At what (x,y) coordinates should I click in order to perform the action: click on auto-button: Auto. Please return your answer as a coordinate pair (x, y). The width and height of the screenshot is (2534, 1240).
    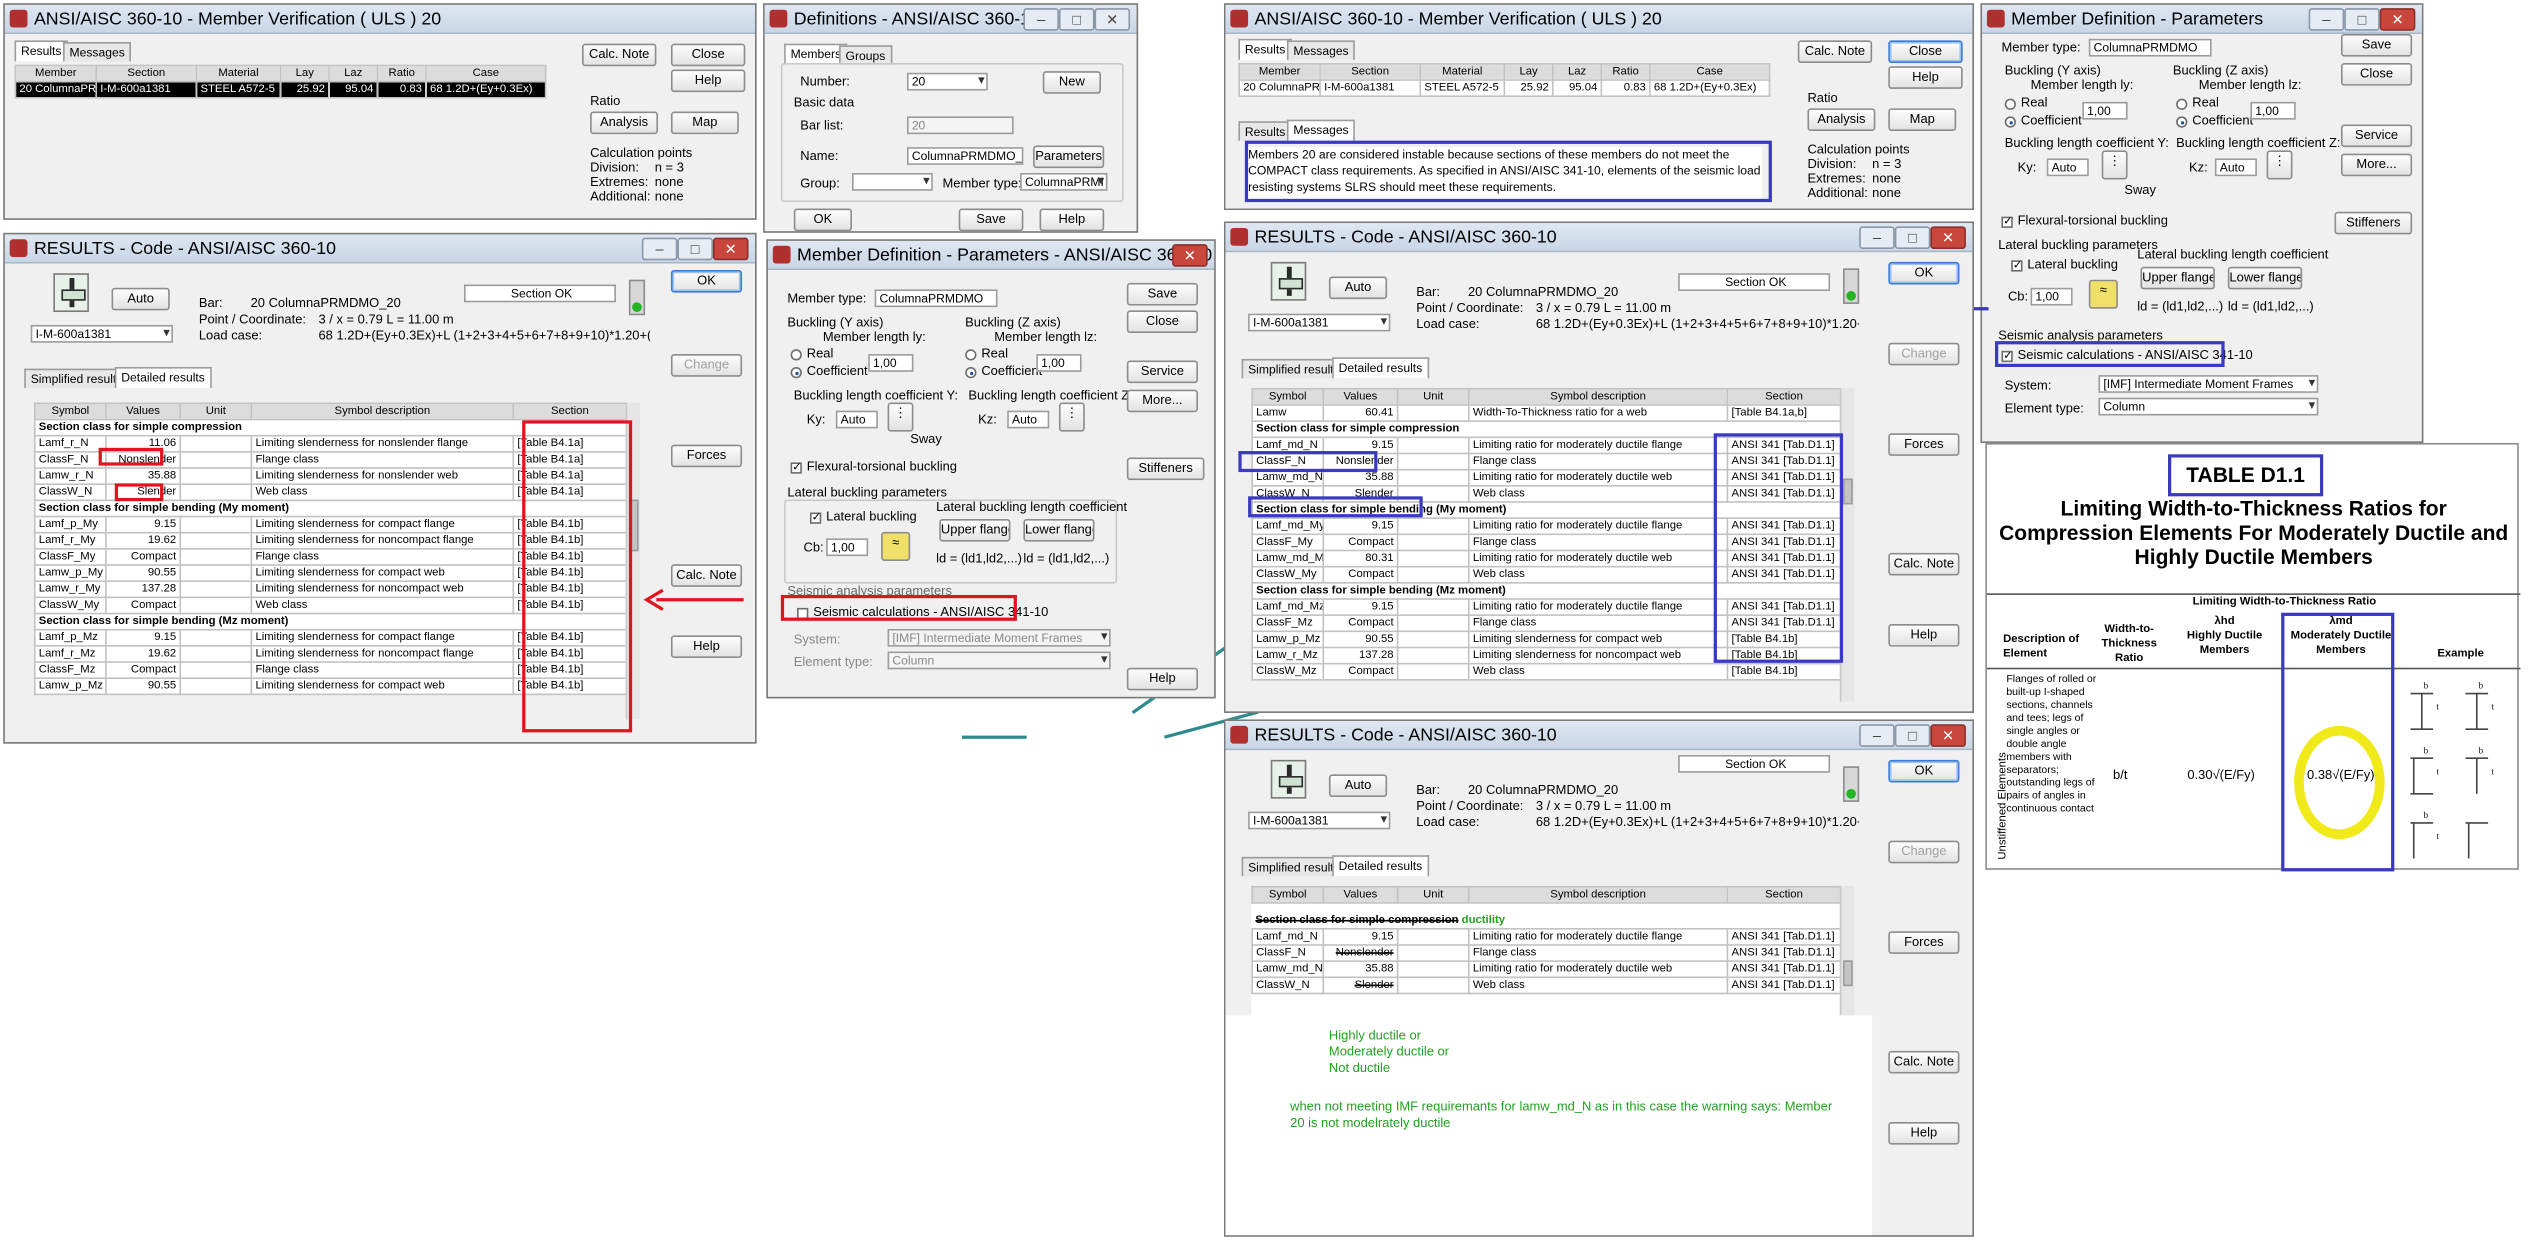
    Looking at the image, I should click on (1358, 288).